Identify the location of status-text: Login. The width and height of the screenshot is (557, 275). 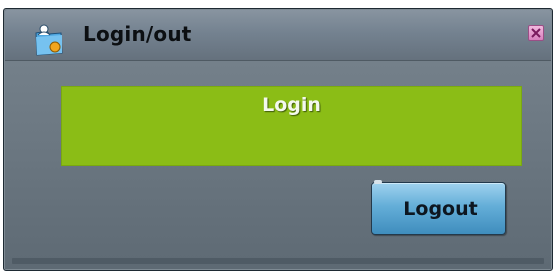
(291, 105).